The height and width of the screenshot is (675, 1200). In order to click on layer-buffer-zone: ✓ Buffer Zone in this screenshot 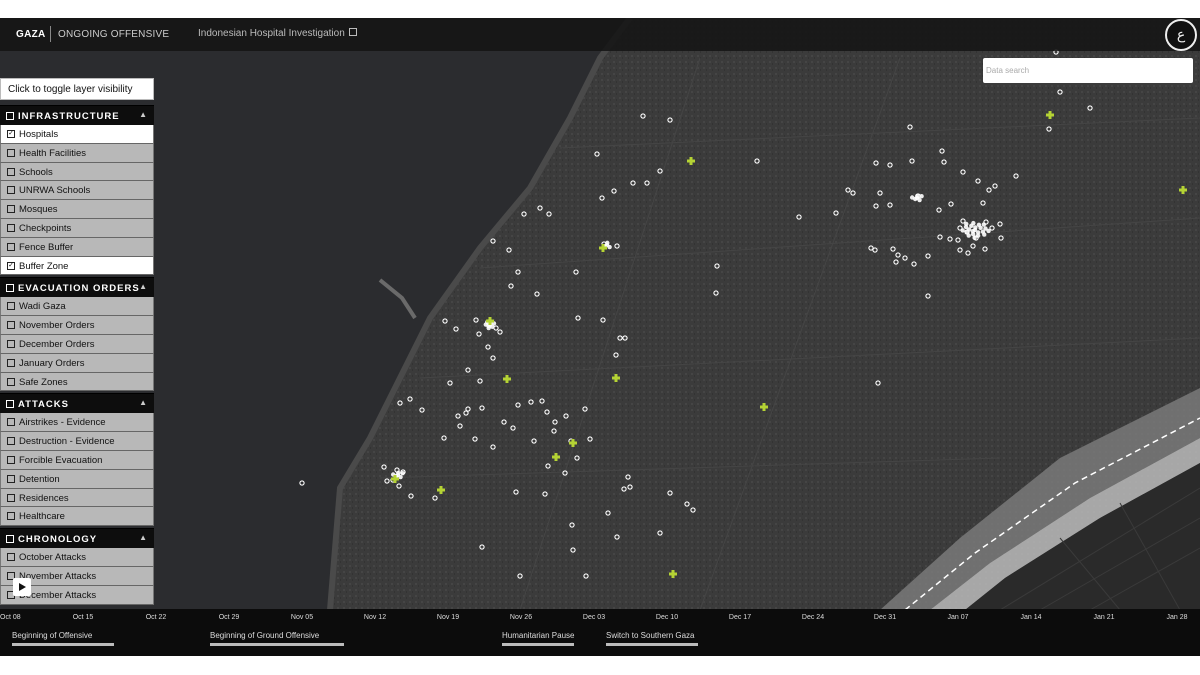, I will do `click(77, 266)`.